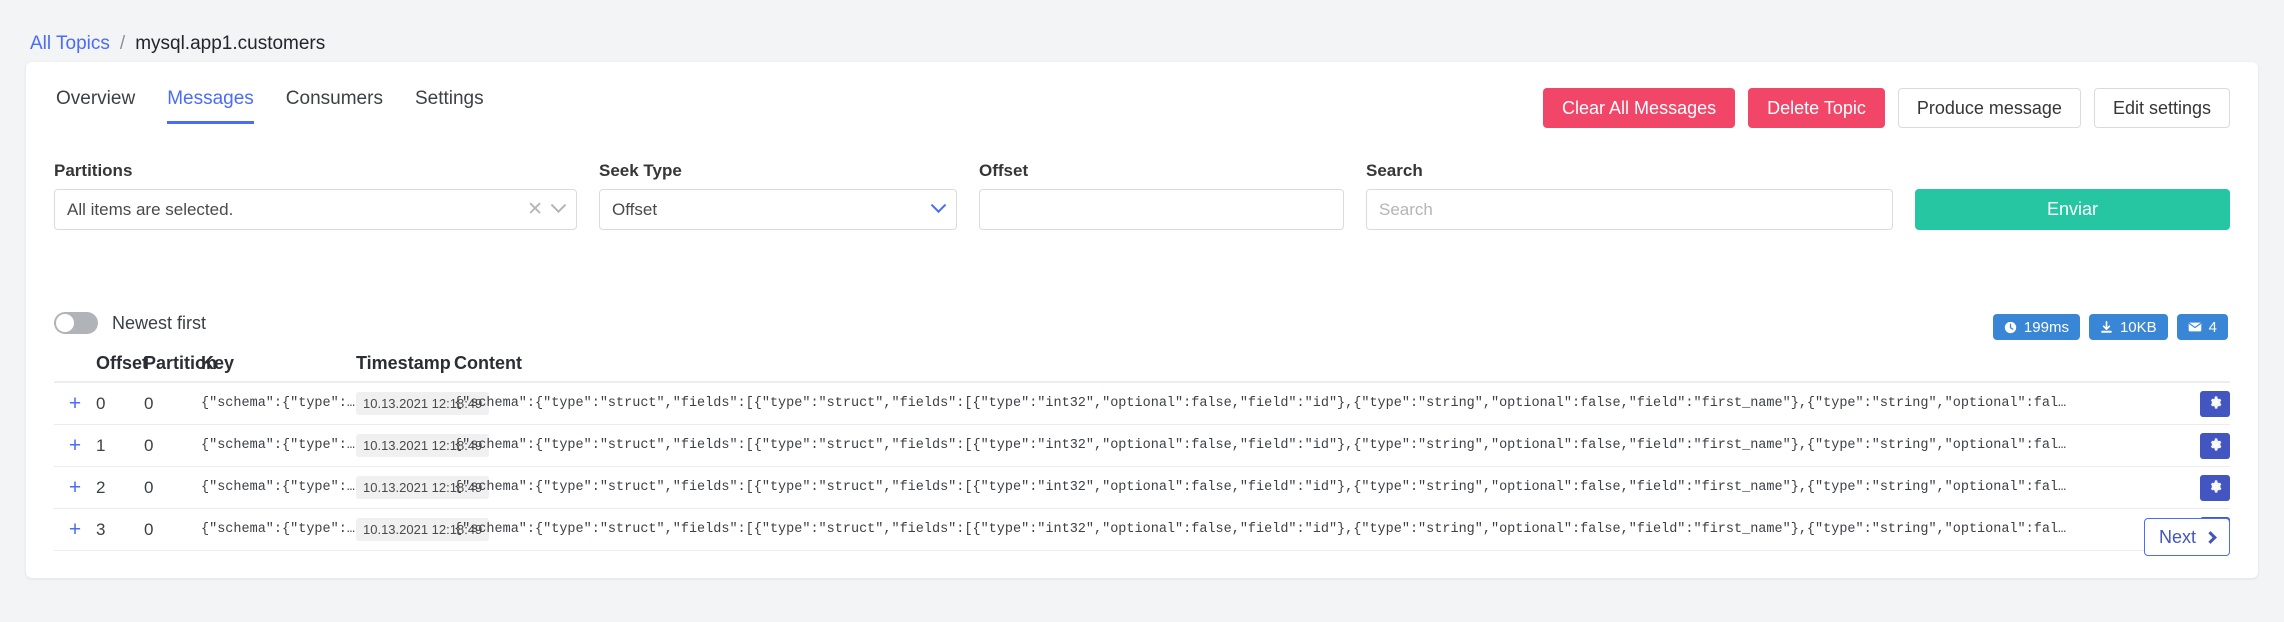  What do you see at coordinates (210, 106) in the screenshot?
I see `tab-messages: Messages` at bounding box center [210, 106].